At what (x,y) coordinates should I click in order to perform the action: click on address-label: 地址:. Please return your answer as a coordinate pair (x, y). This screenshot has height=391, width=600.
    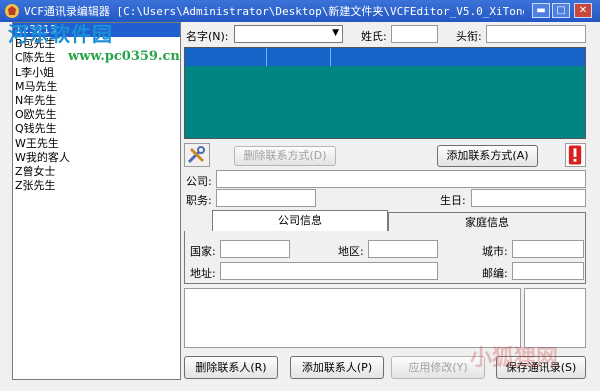
    Looking at the image, I should click on (203, 273).